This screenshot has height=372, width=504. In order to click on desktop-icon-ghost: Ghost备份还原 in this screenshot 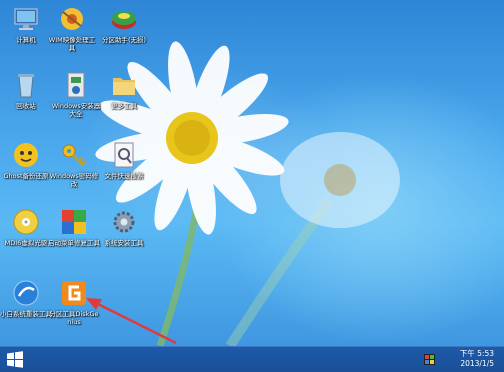, I will do `click(26, 160)`.